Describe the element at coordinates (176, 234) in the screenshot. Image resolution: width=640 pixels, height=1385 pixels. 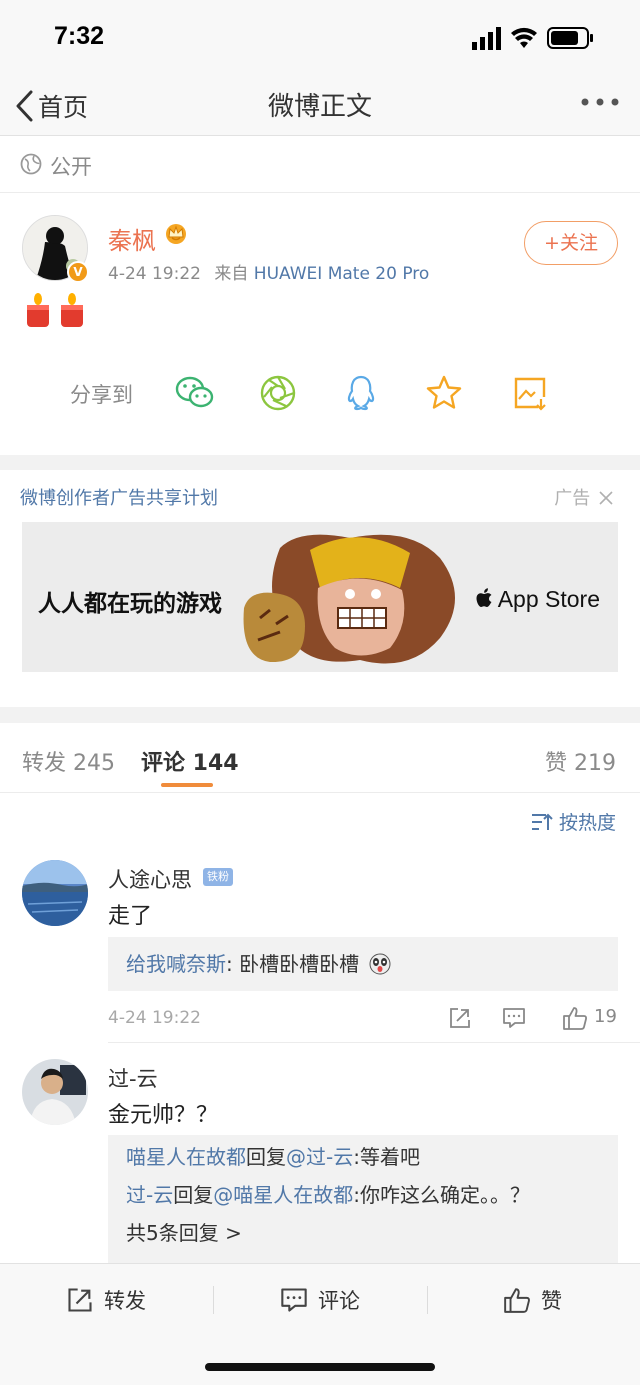
I see `crown-icon` at that location.